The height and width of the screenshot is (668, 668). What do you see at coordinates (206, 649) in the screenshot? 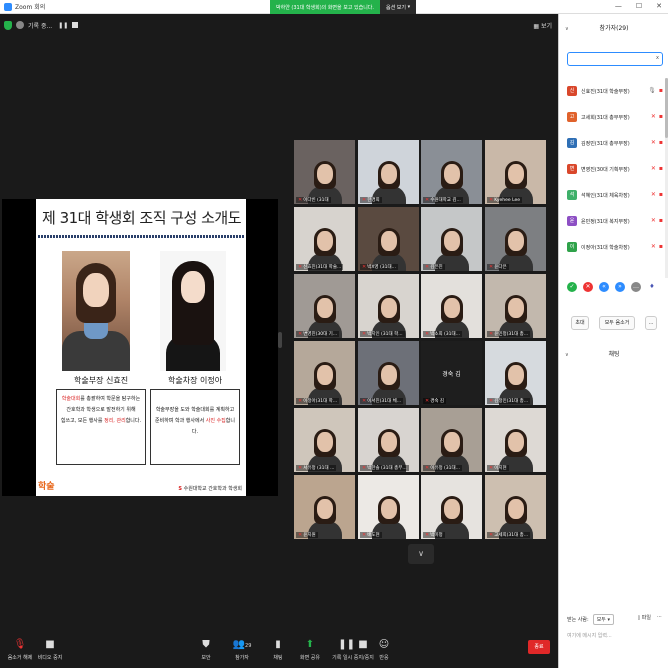
I see `security-button: ⛊ 보안` at bounding box center [206, 649].